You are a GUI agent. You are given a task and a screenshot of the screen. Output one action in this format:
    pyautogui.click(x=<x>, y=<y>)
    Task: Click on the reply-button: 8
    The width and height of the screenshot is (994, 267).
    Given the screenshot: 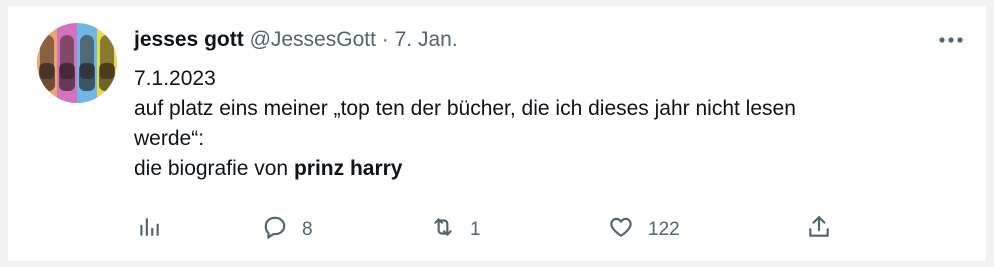 What is the action you would take?
    pyautogui.click(x=287, y=230)
    